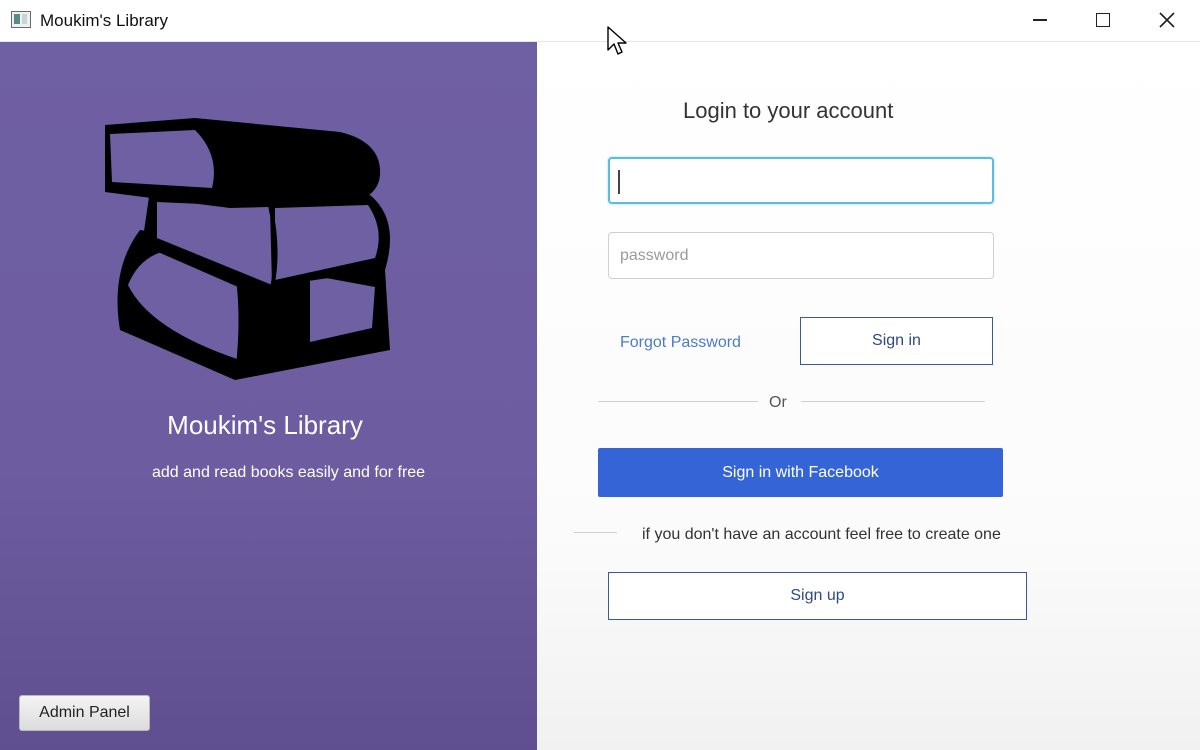 The height and width of the screenshot is (750, 1200). Describe the element at coordinates (801, 255) in the screenshot. I see `password-field` at that location.